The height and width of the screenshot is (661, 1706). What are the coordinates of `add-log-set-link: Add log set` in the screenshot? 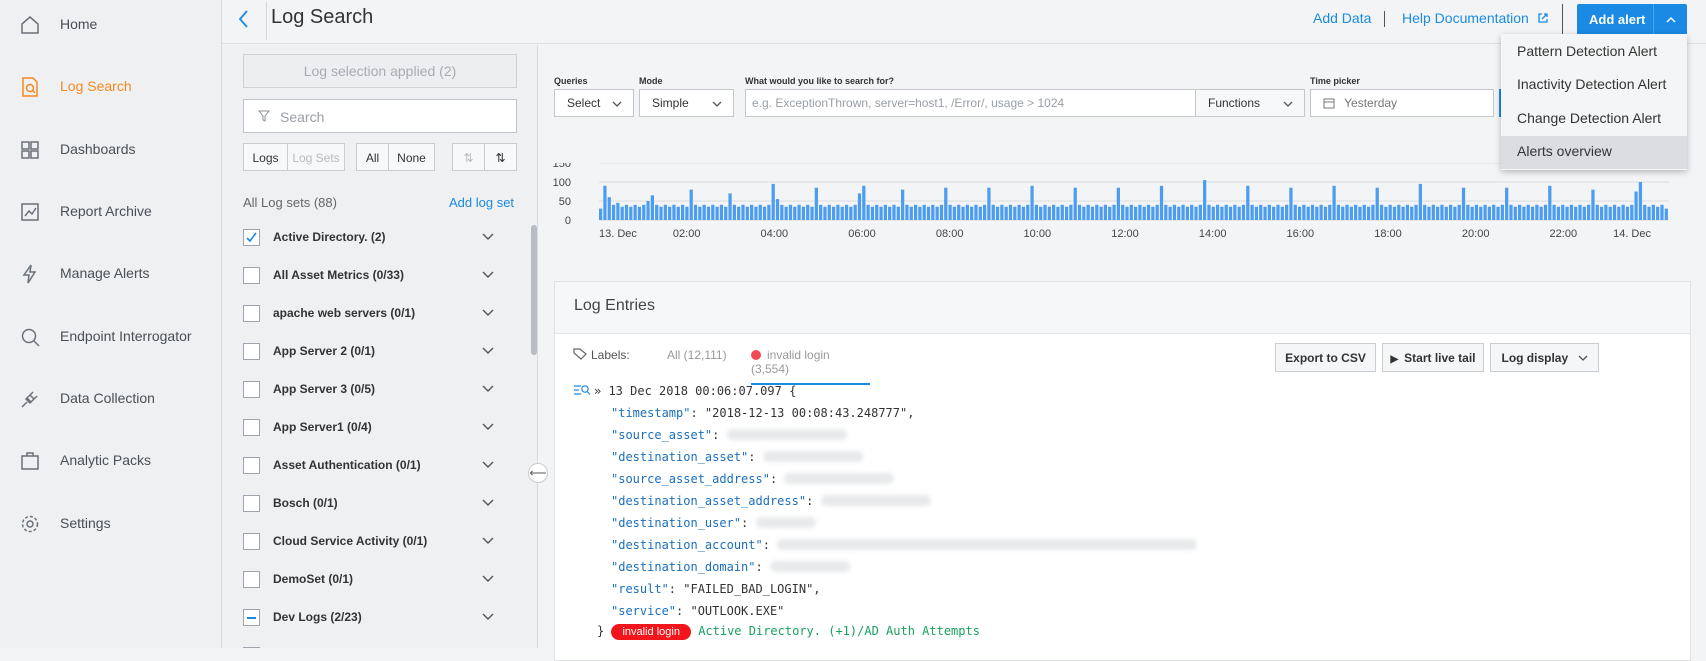 It's located at (481, 202).